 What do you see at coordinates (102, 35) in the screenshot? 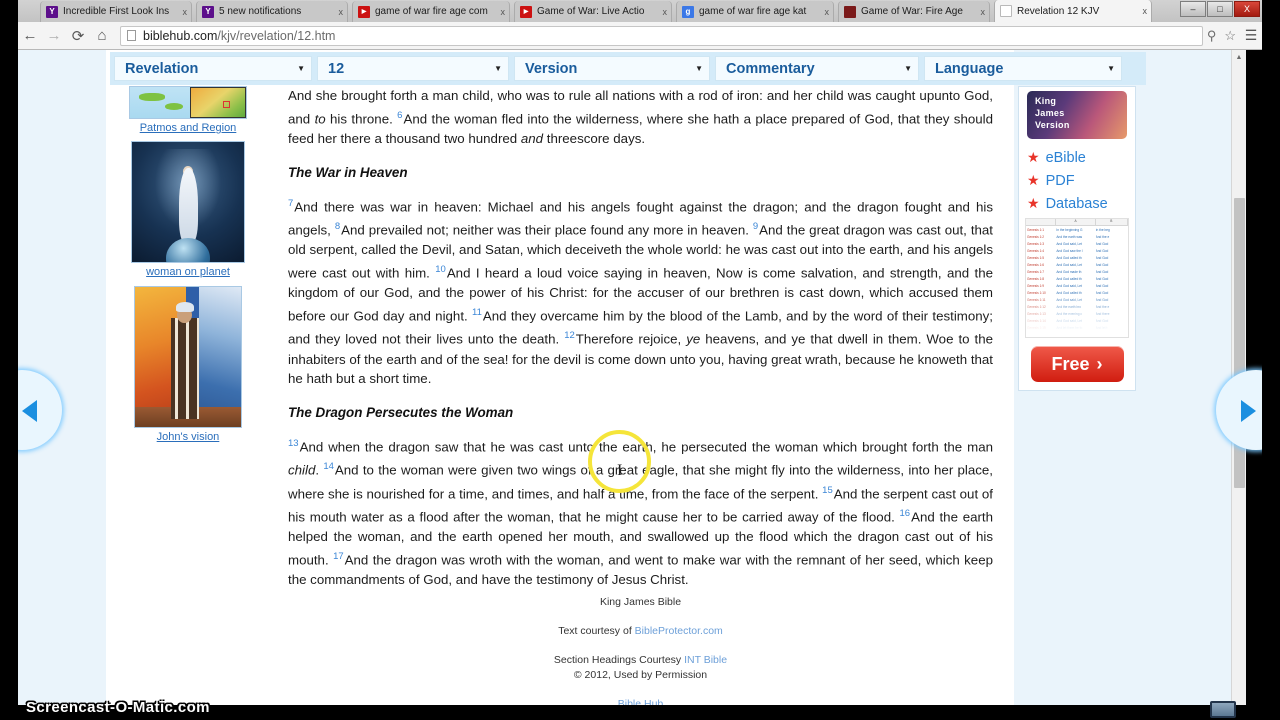
I see `home-icon: ⌂` at bounding box center [102, 35].